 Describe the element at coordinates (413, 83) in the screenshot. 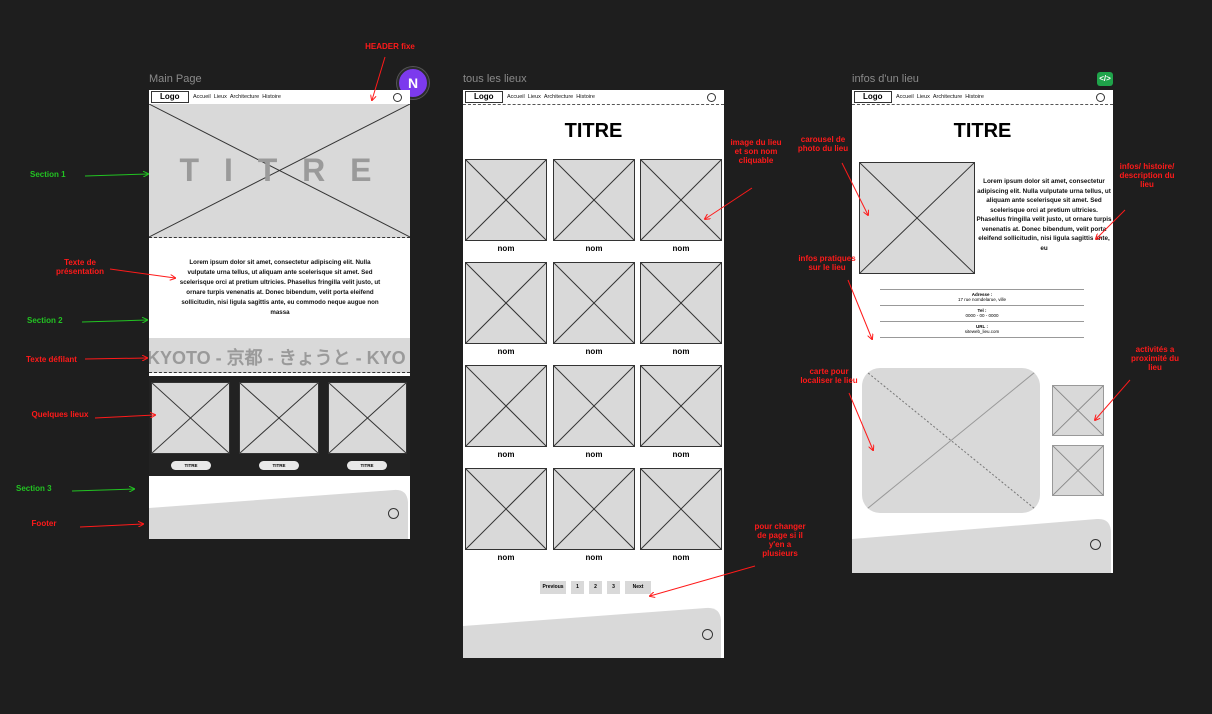

I see `avatar-initial: N` at that location.